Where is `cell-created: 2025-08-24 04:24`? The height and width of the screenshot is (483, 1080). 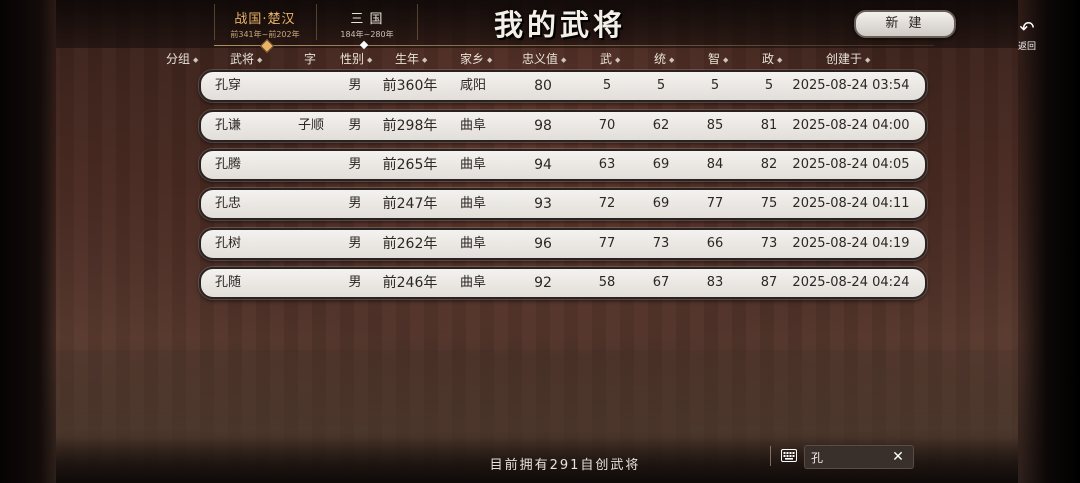
cell-created: 2025-08-24 04:24 is located at coordinates (851, 282).